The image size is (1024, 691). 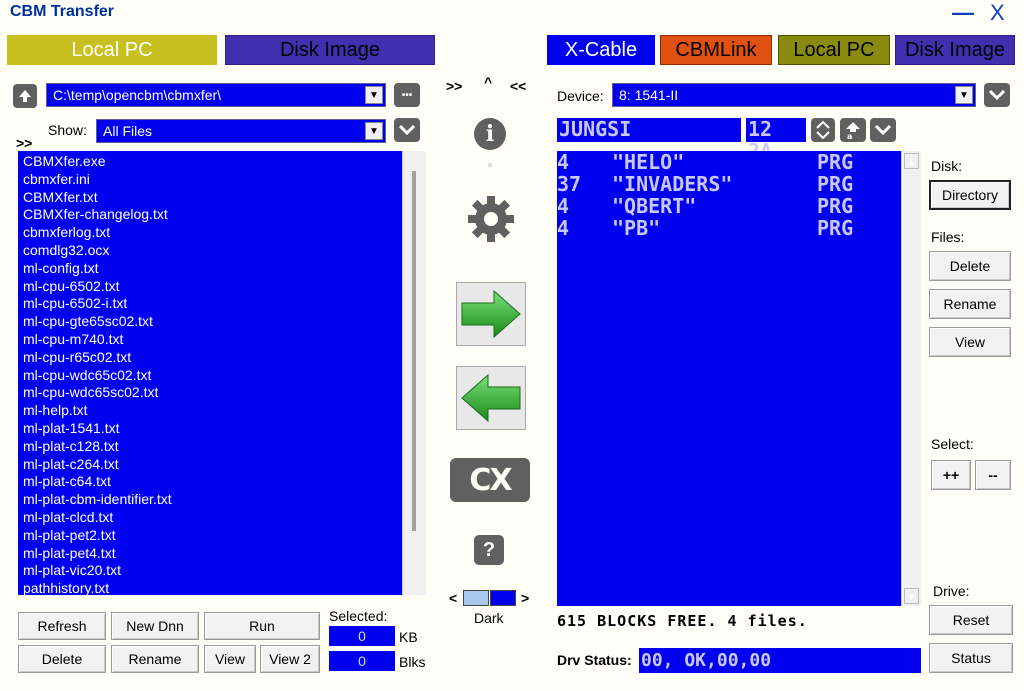 I want to click on charset-toggle-button: a, so click(x=853, y=130).